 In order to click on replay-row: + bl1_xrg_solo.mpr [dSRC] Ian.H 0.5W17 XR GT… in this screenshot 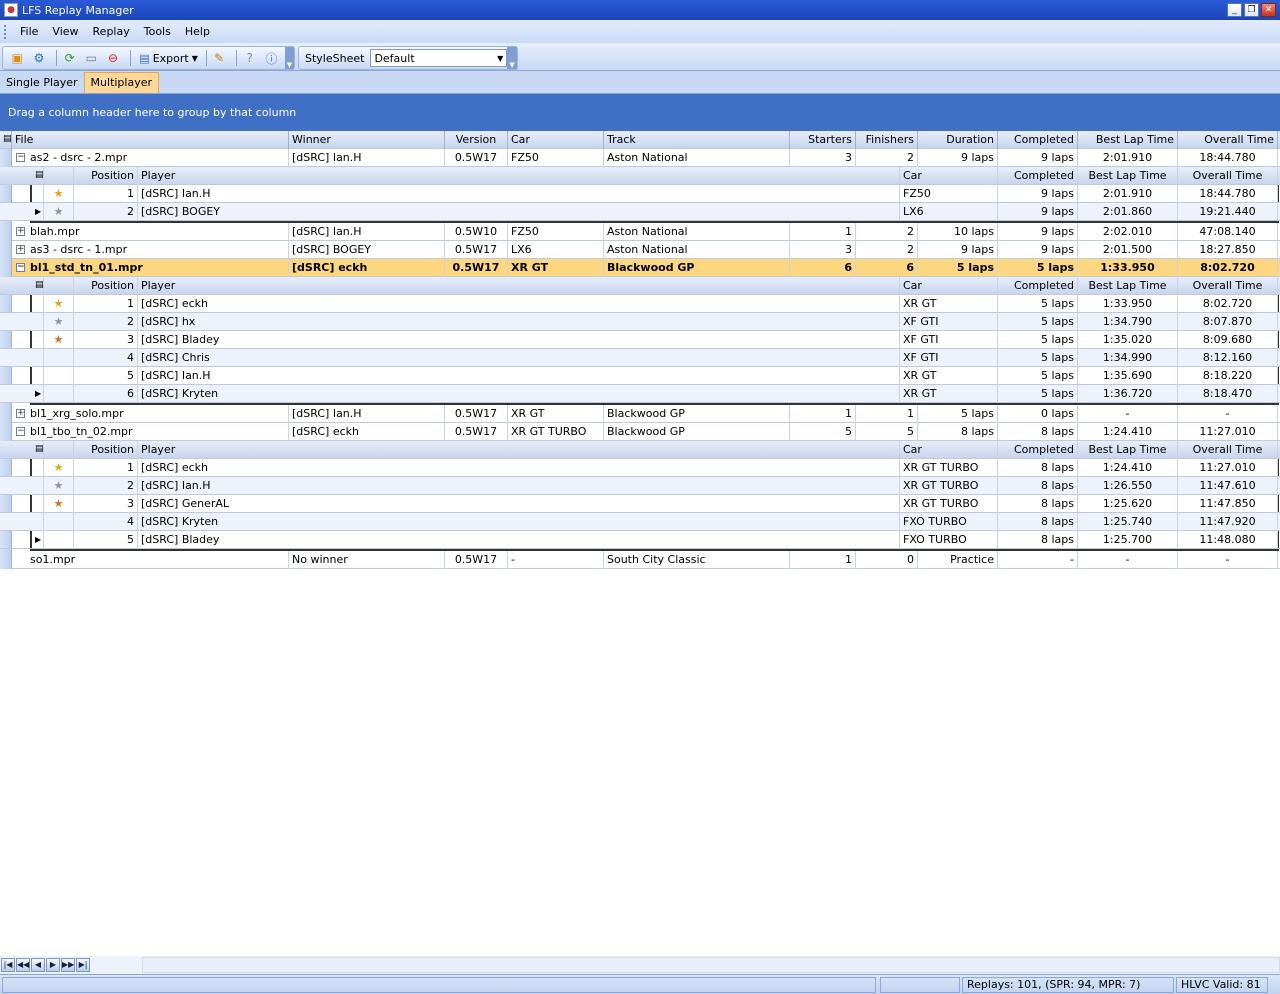, I will do `click(640, 414)`.